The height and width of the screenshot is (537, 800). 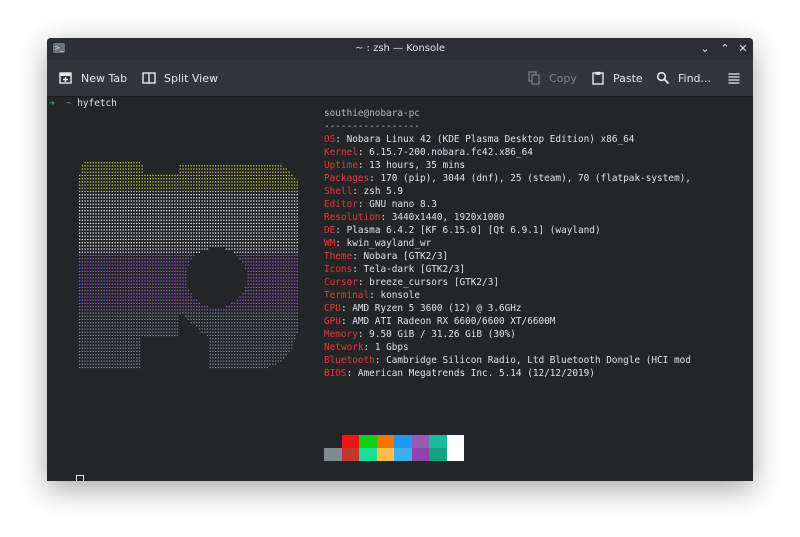 What do you see at coordinates (93, 78) in the screenshot?
I see `new-tab-button: New Tab` at bounding box center [93, 78].